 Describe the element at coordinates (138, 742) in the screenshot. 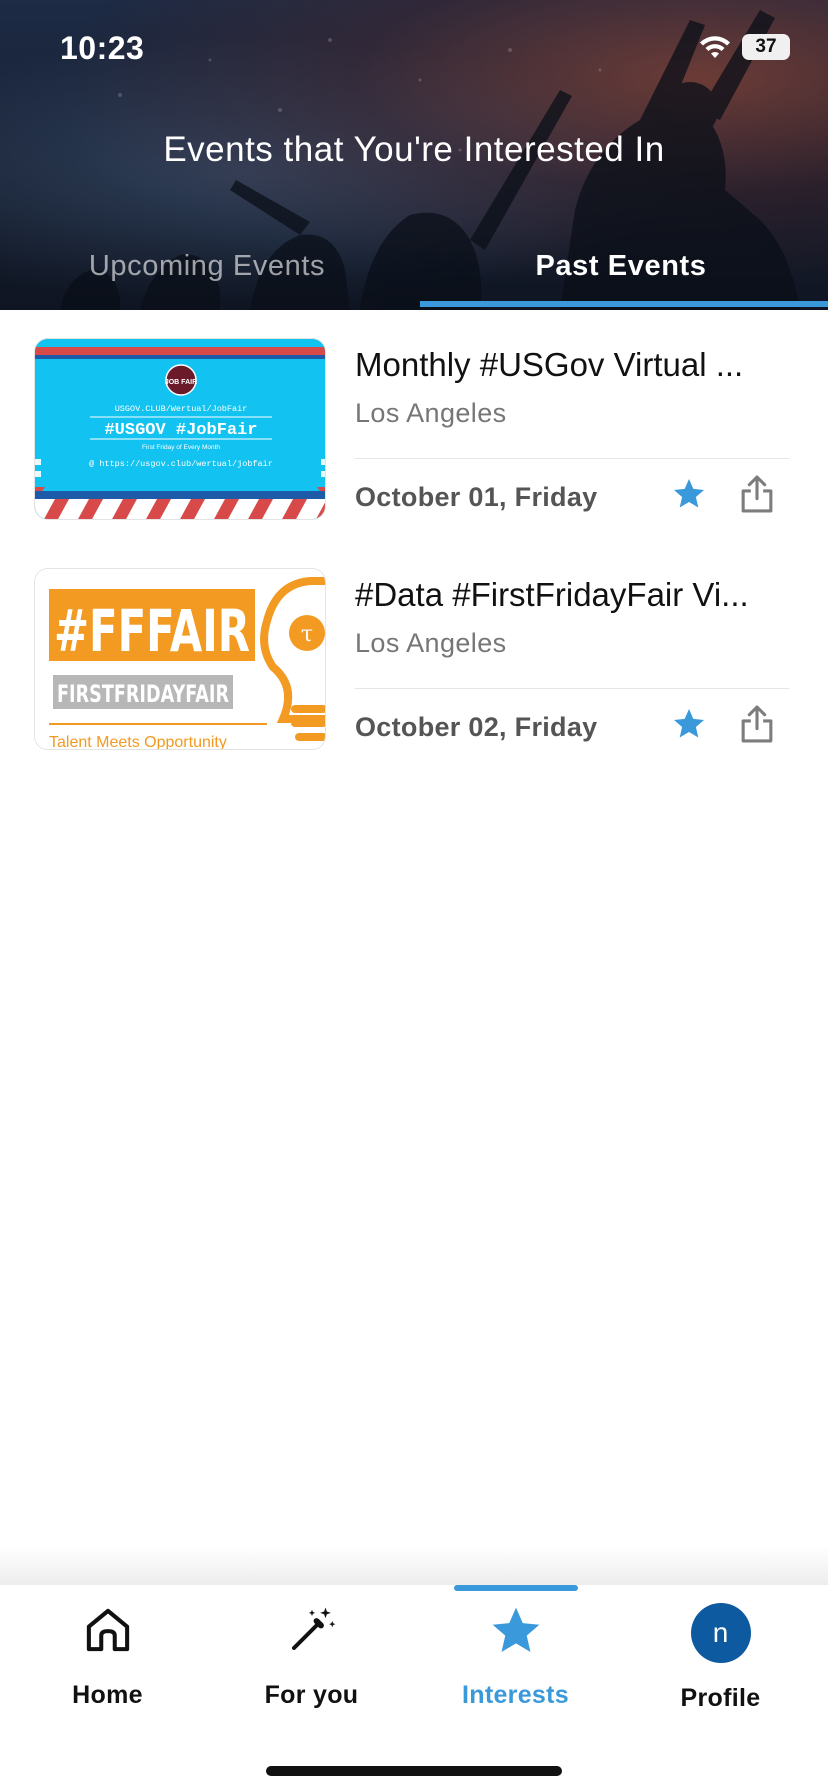

I see `banner-tagline: Talent Meets Opportunity` at that location.